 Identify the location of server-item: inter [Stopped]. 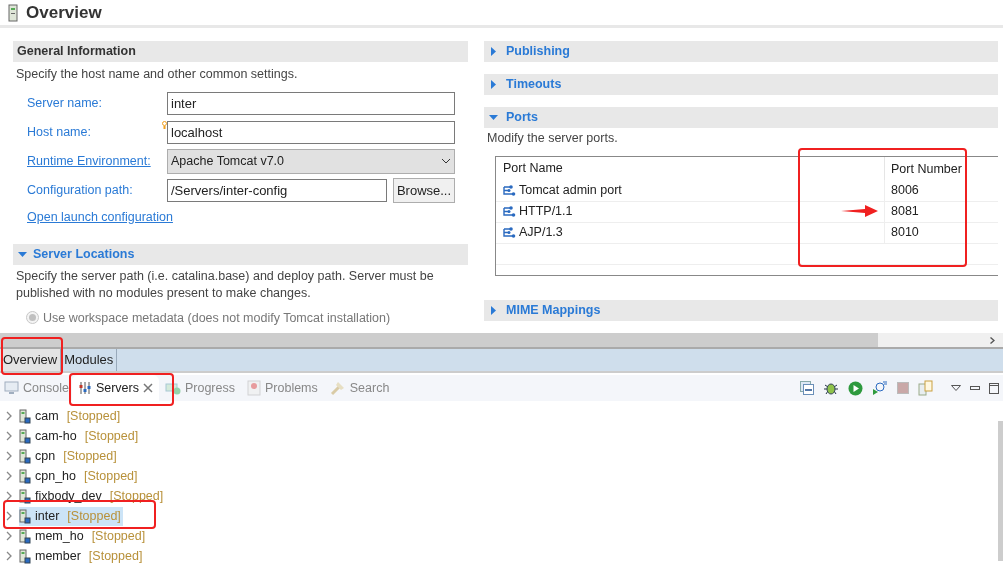
(71, 516).